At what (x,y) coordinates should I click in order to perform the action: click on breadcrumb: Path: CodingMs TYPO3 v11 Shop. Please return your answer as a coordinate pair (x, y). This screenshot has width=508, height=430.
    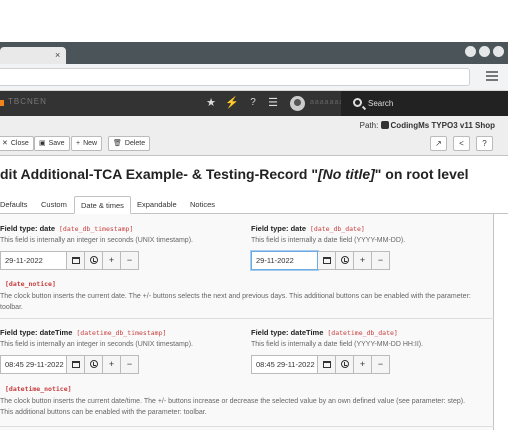
    Looking at the image, I should click on (427, 125).